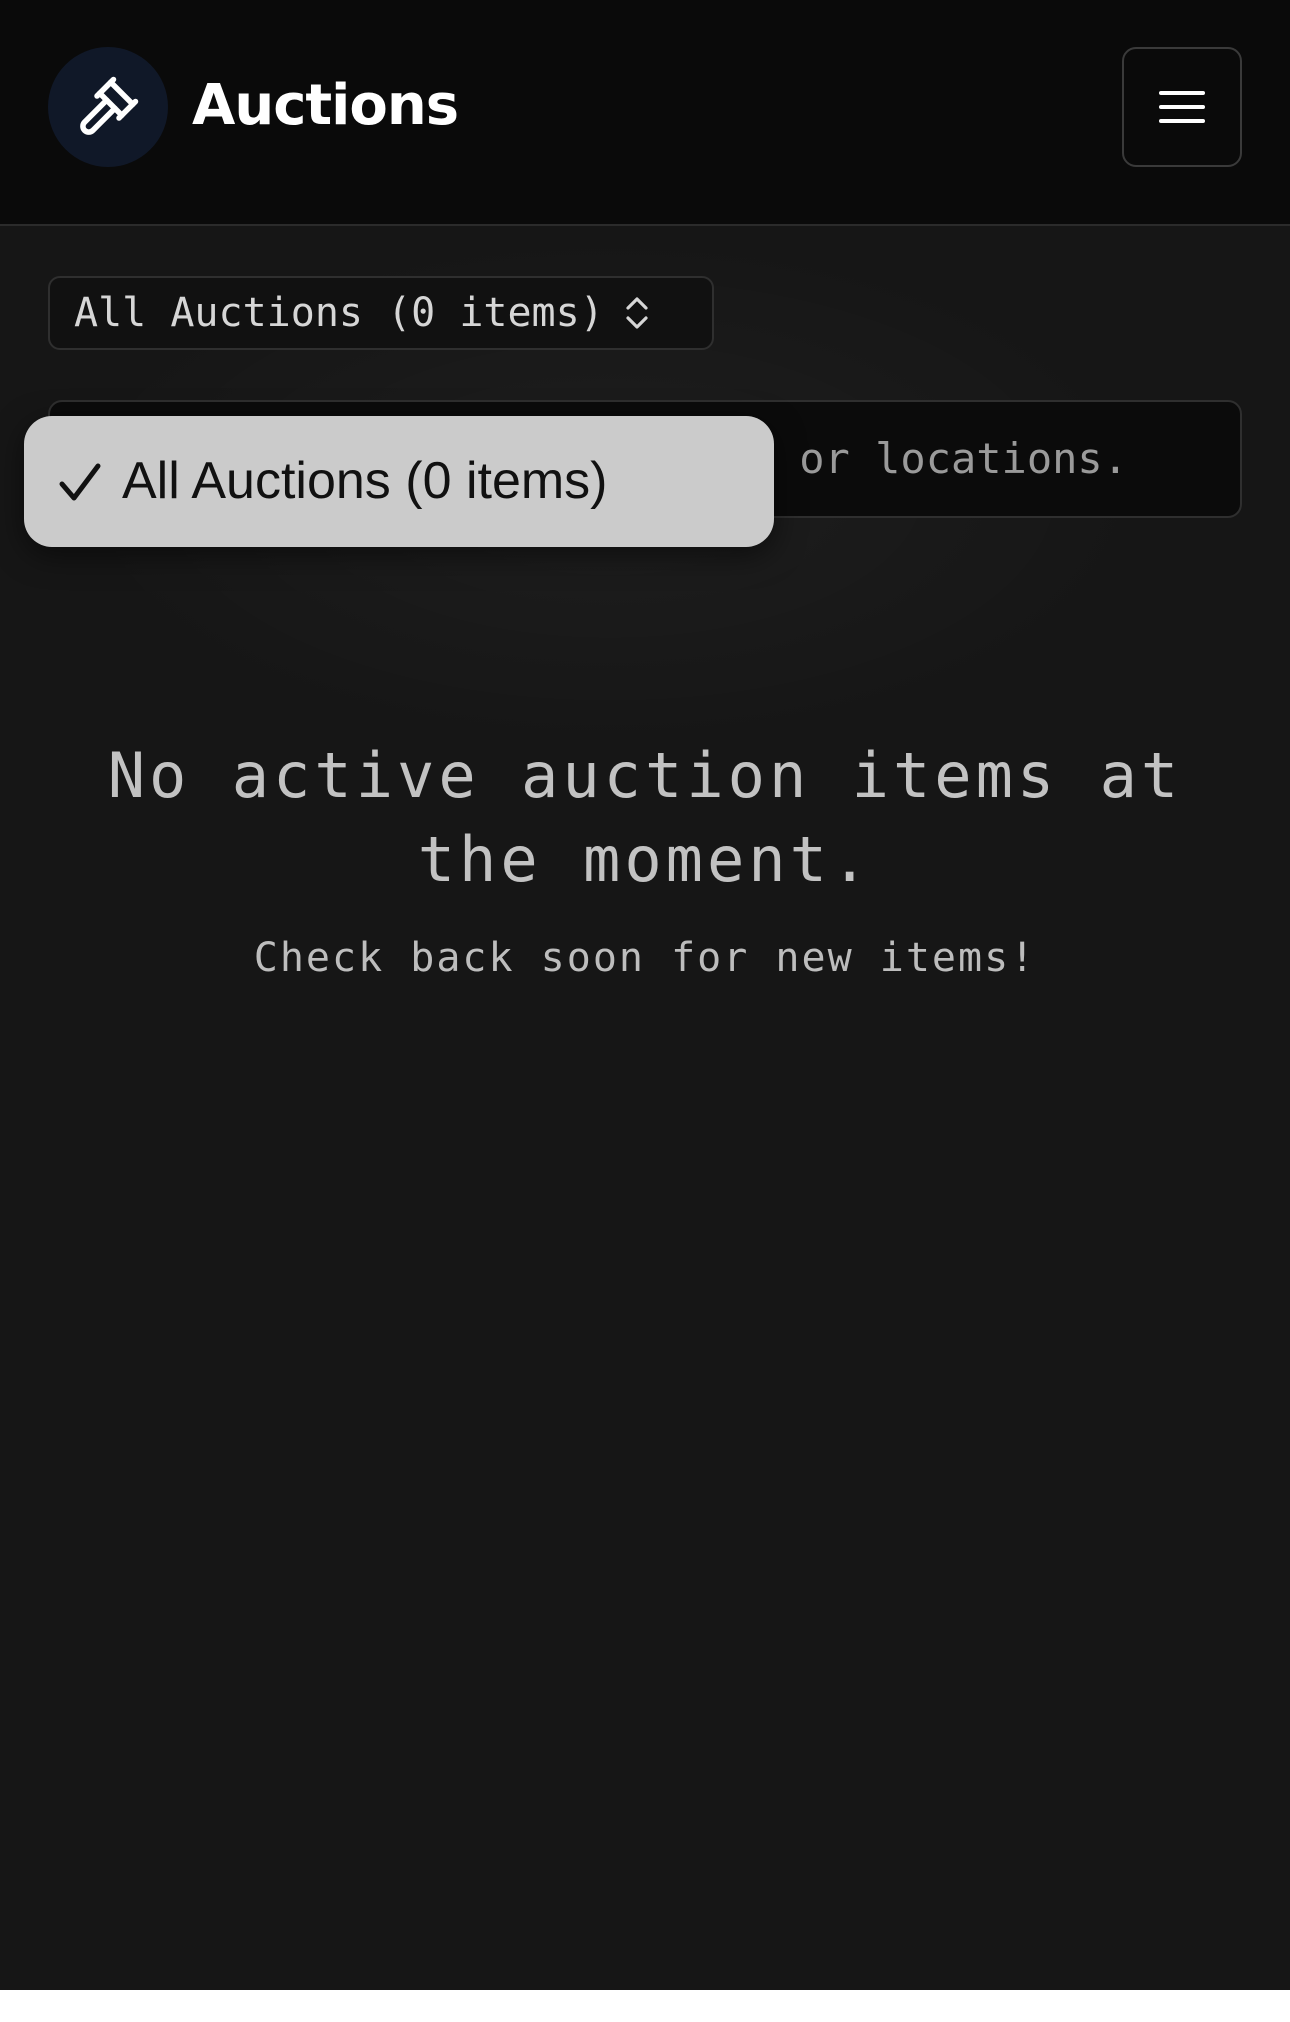 Image resolution: width=1290 pixels, height=2022 pixels. Describe the element at coordinates (645, 113) in the screenshot. I see `top-header: Auctions` at that location.